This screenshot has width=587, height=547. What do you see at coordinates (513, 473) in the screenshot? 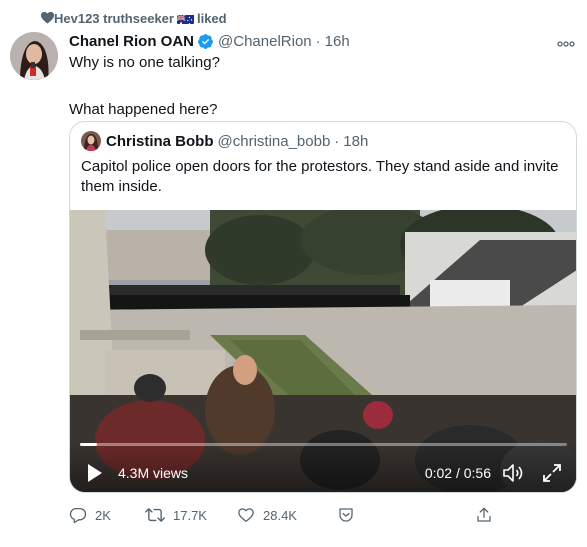
I see `volume-icon` at bounding box center [513, 473].